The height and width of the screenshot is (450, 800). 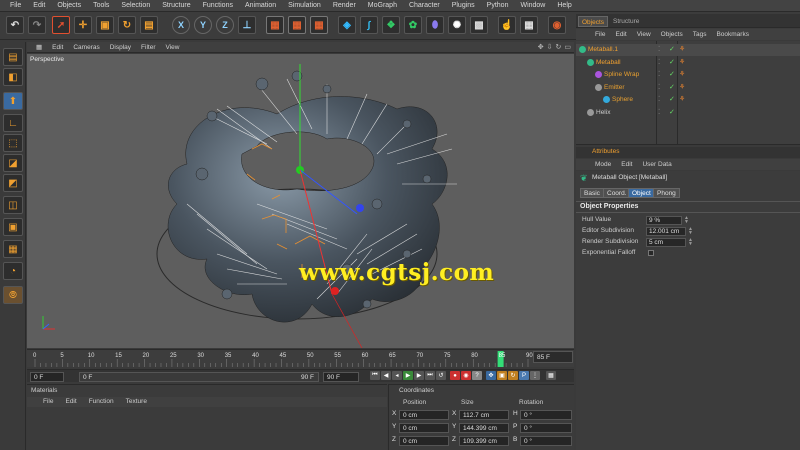 What do you see at coordinates (13, 295) in the screenshot?
I see `sculpt-icon: ⦾` at bounding box center [13, 295].